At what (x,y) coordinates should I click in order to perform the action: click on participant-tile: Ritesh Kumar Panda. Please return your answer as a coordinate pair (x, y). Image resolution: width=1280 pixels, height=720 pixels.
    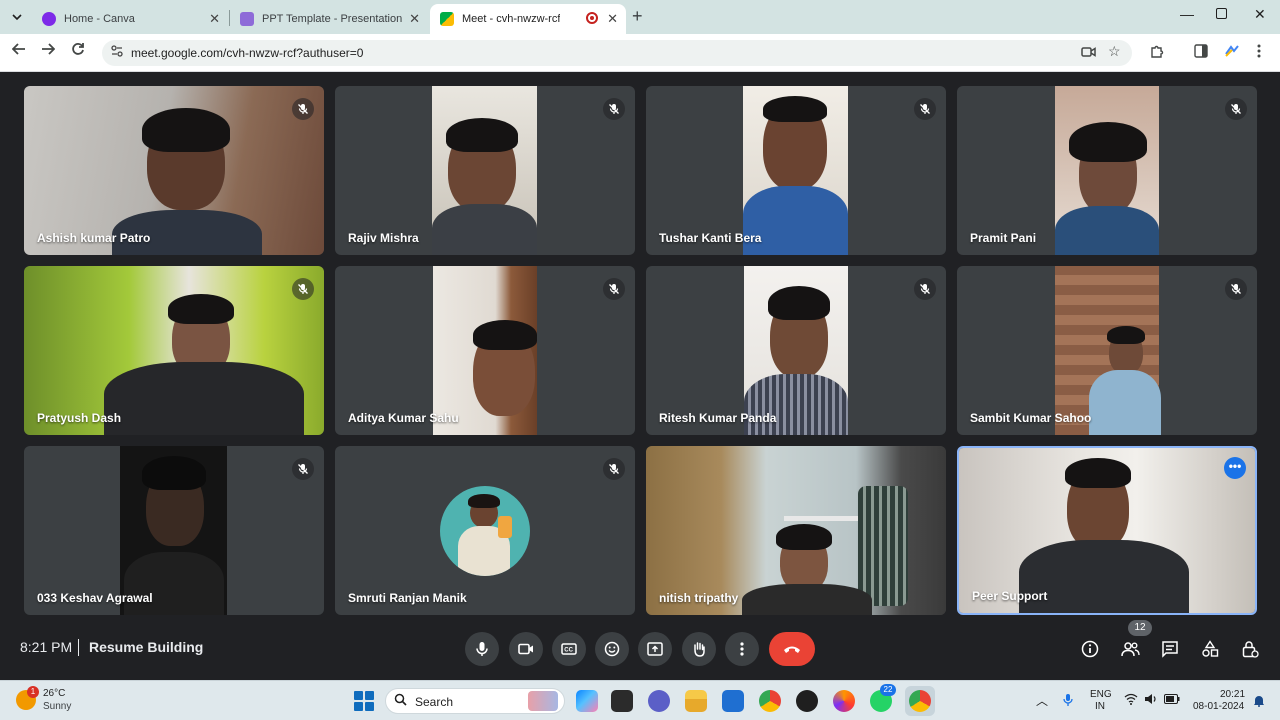
    Looking at the image, I should click on (796, 350).